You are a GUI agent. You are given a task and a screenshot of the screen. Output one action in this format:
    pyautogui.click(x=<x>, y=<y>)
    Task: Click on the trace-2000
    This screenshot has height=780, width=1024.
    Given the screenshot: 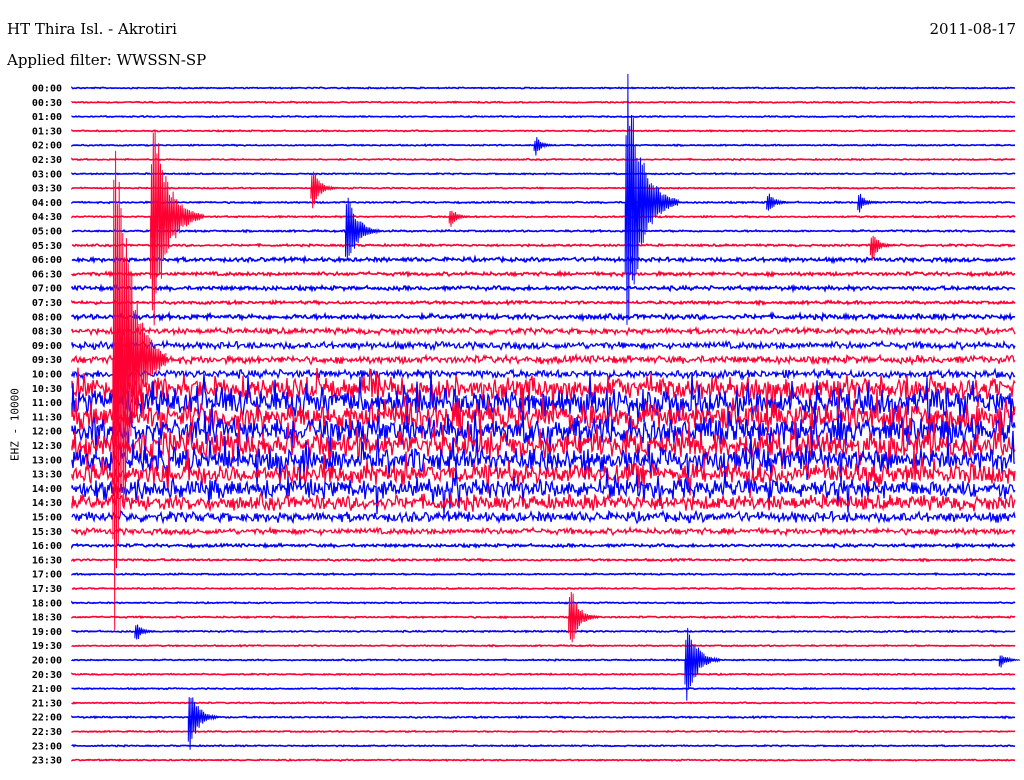 What is the action you would take?
    pyautogui.click(x=543, y=660)
    